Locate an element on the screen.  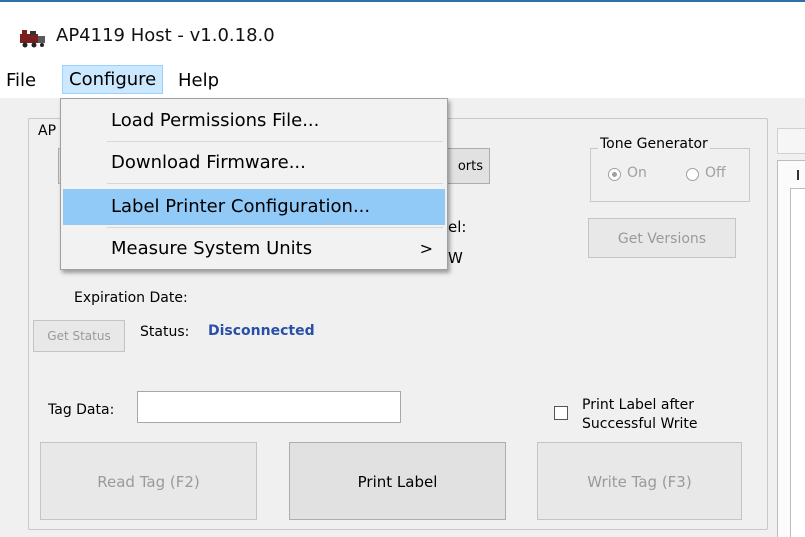
print-label-after-line2: Successful Write is located at coordinates (640, 424).